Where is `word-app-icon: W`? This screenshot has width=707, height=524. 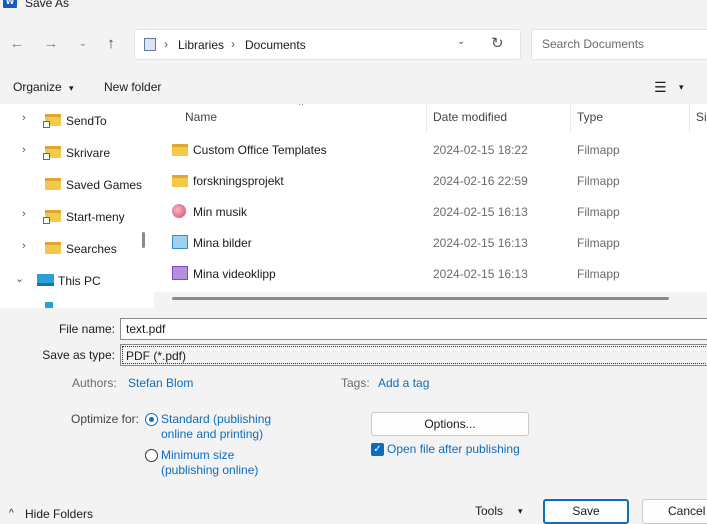
word-app-icon: W is located at coordinates (10, 4).